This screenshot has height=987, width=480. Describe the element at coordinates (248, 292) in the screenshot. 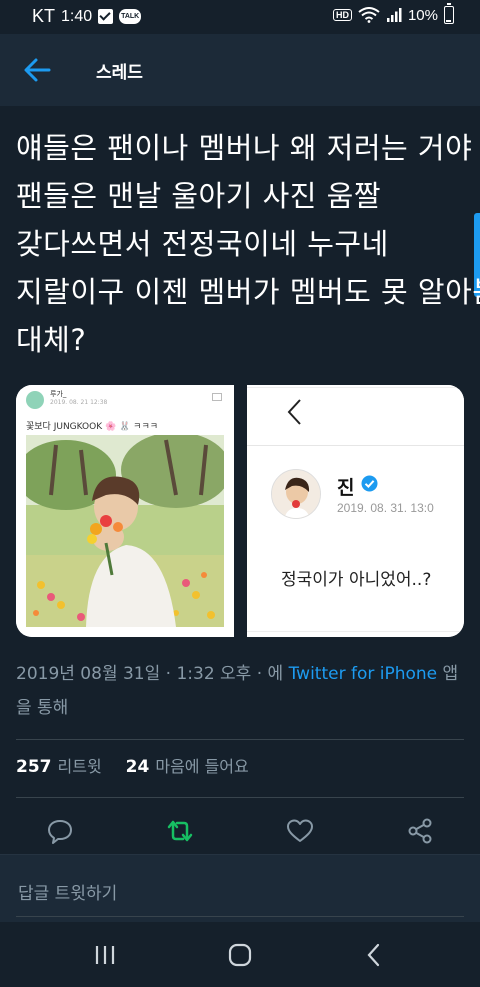

I see `tweet-line: 지랄이구 이젠 멤버가 멤버도 못 알아봄` at that location.